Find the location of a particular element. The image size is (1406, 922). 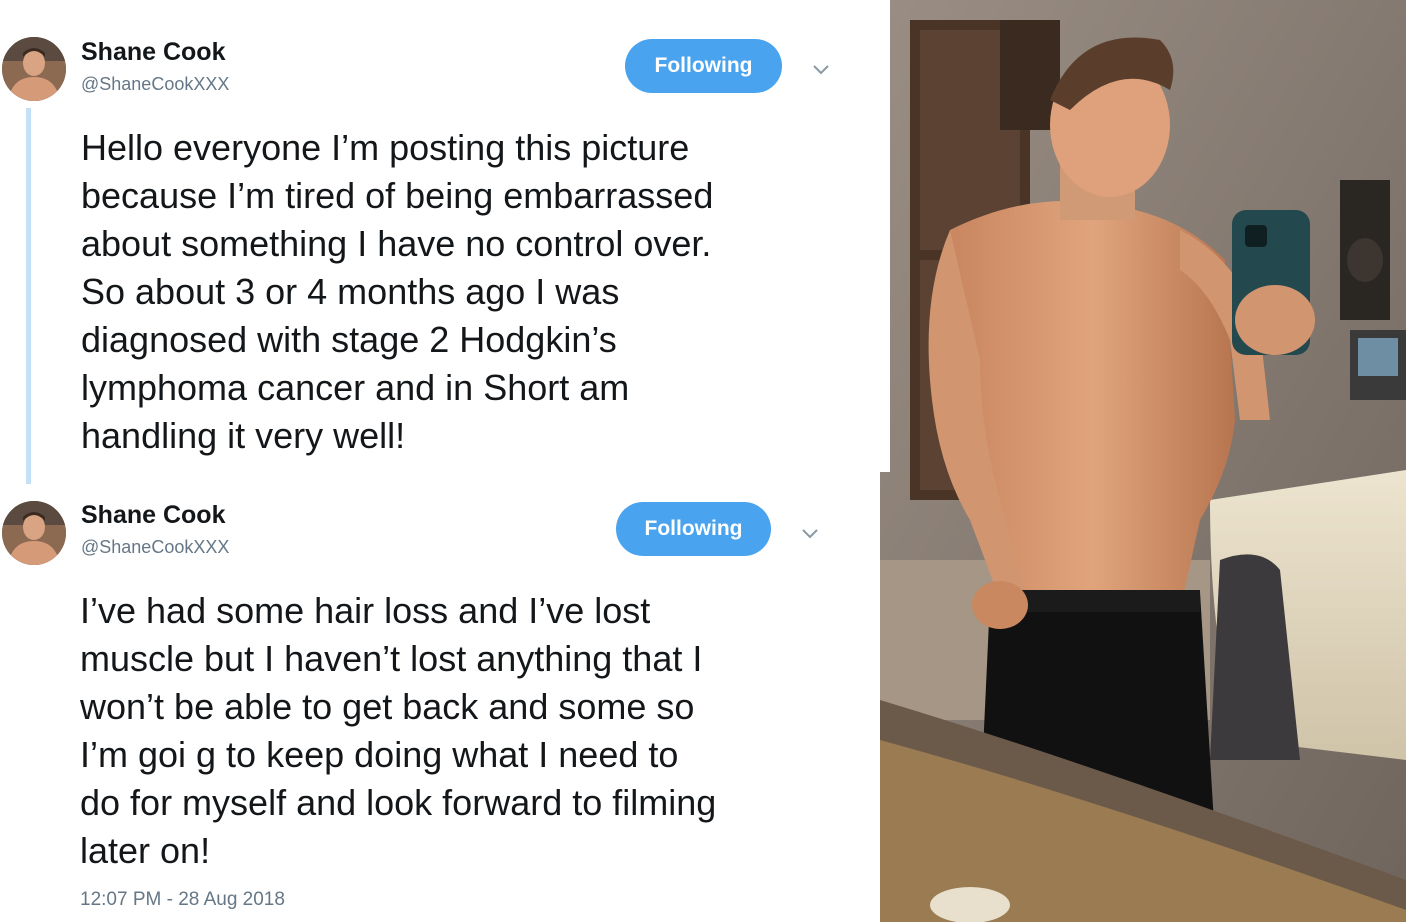

tweet-text-line: Hello everyone I’m posting this picture is located at coordinates (385, 147).